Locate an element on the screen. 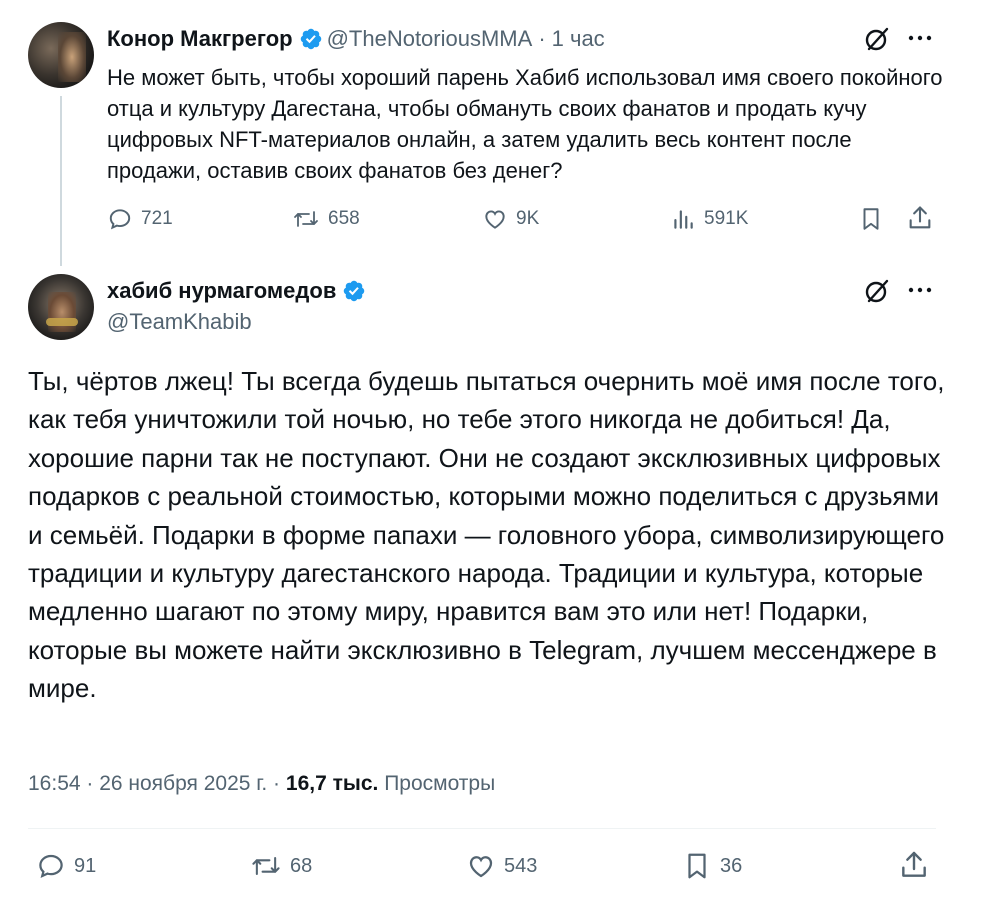  tweet2-bookmark-button: 36 is located at coordinates (712, 866).